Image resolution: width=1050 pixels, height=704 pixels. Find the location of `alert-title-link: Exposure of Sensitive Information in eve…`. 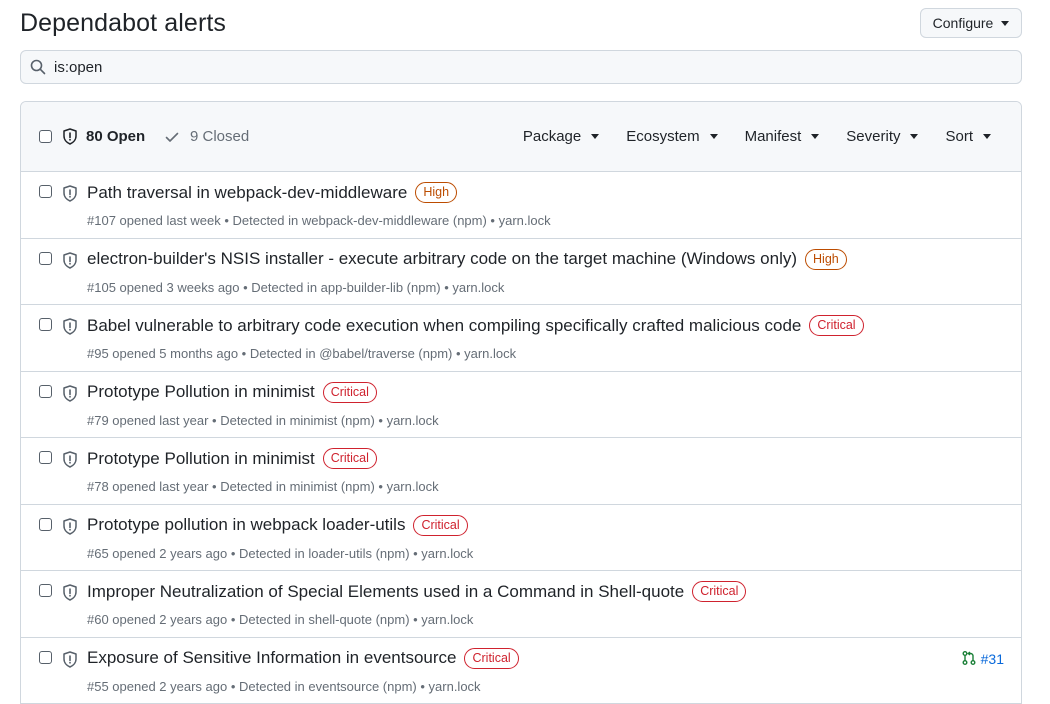

alert-title-link: Exposure of Sensitive Information in eve… is located at coordinates (271, 658).